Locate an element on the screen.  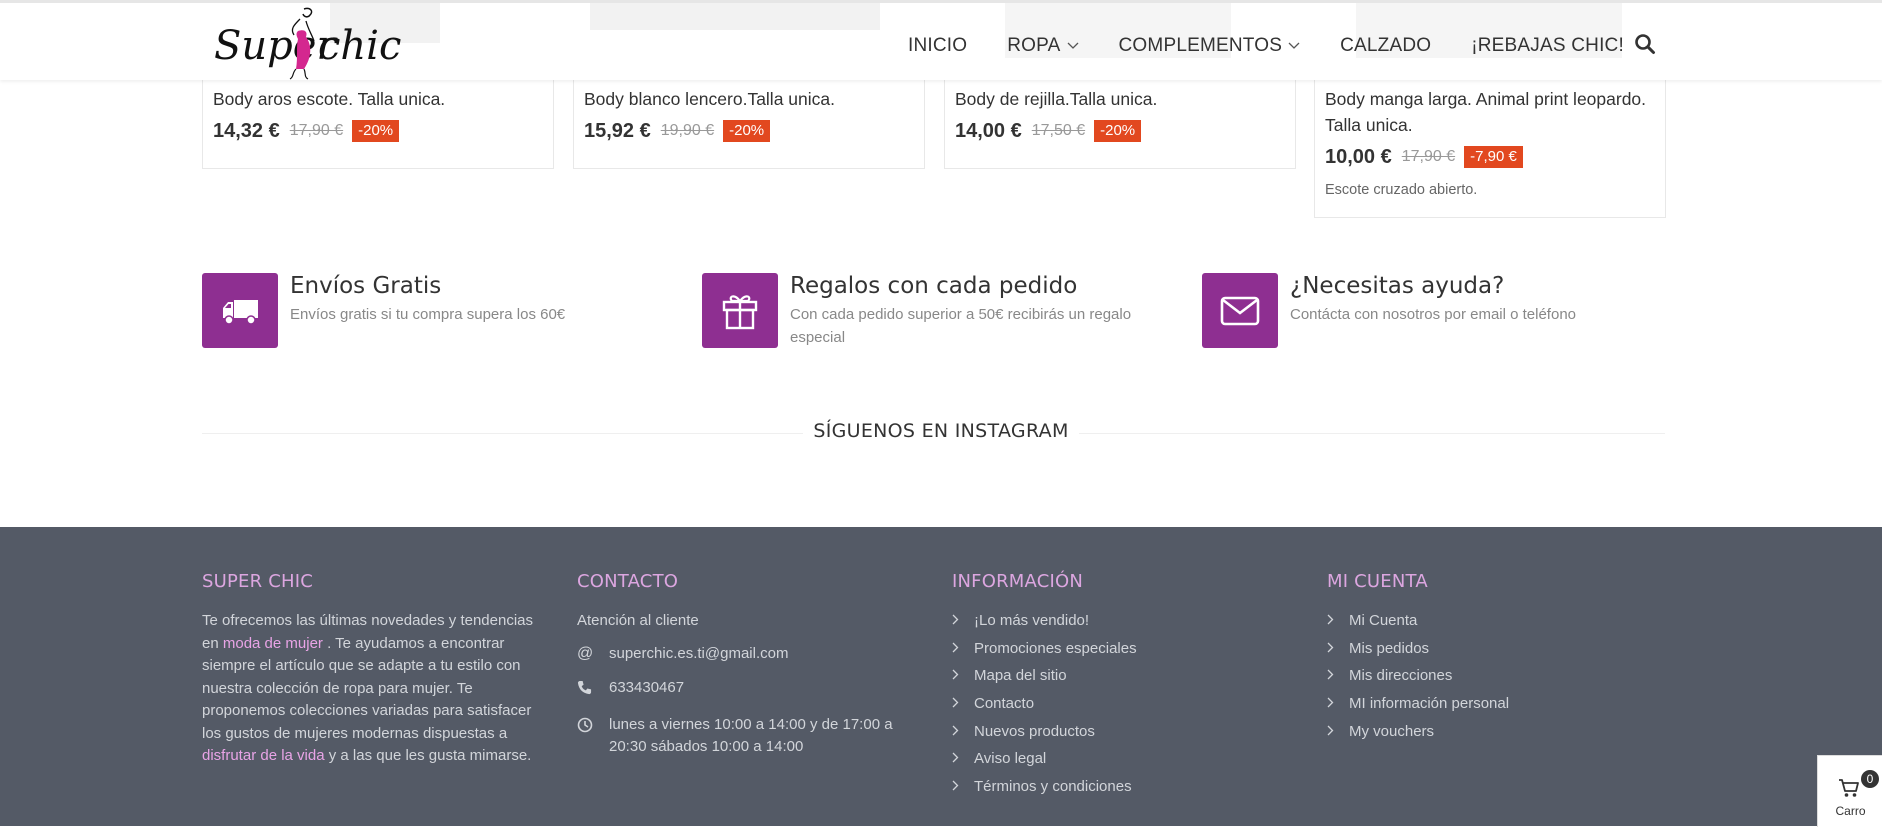
footer-link-label: MI información personal is located at coordinates (1429, 703).